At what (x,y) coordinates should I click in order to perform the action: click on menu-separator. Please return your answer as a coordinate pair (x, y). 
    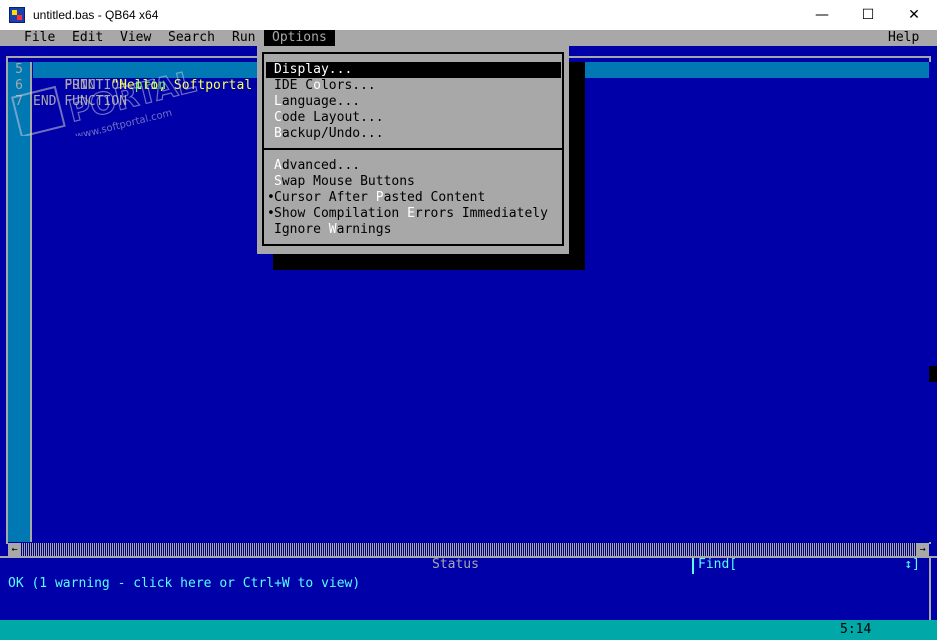
    Looking at the image, I should click on (413, 149).